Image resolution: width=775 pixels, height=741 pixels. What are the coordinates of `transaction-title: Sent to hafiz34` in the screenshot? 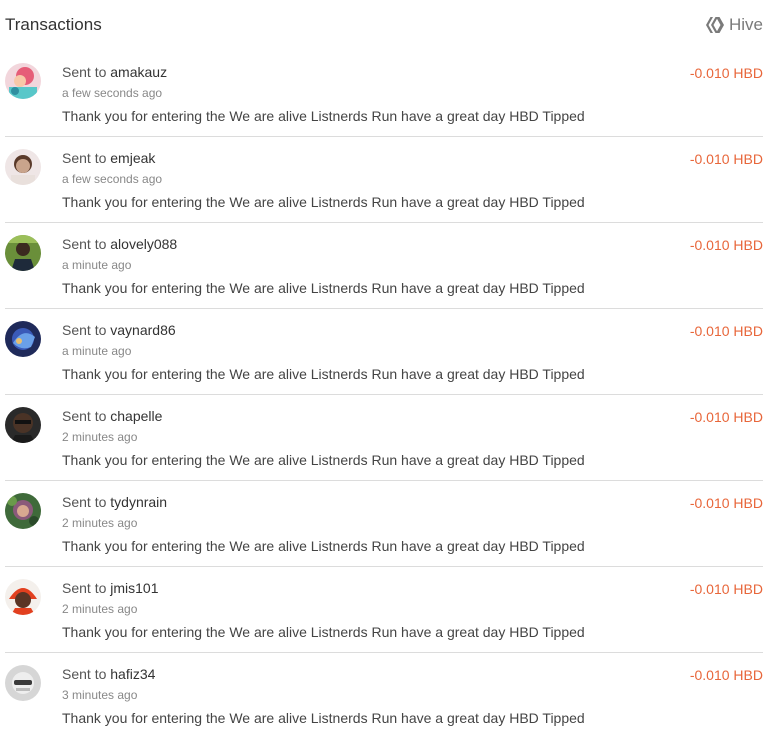 It's located at (108, 674).